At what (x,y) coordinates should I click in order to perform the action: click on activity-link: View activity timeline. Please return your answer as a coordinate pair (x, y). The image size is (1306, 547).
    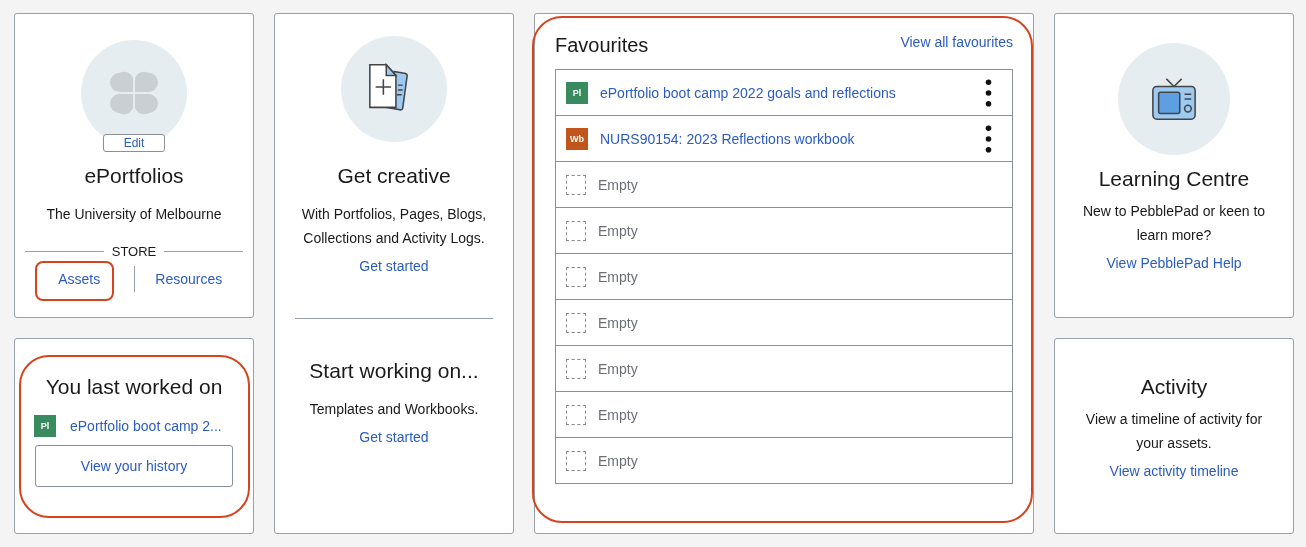
    Looking at the image, I should click on (1174, 471).